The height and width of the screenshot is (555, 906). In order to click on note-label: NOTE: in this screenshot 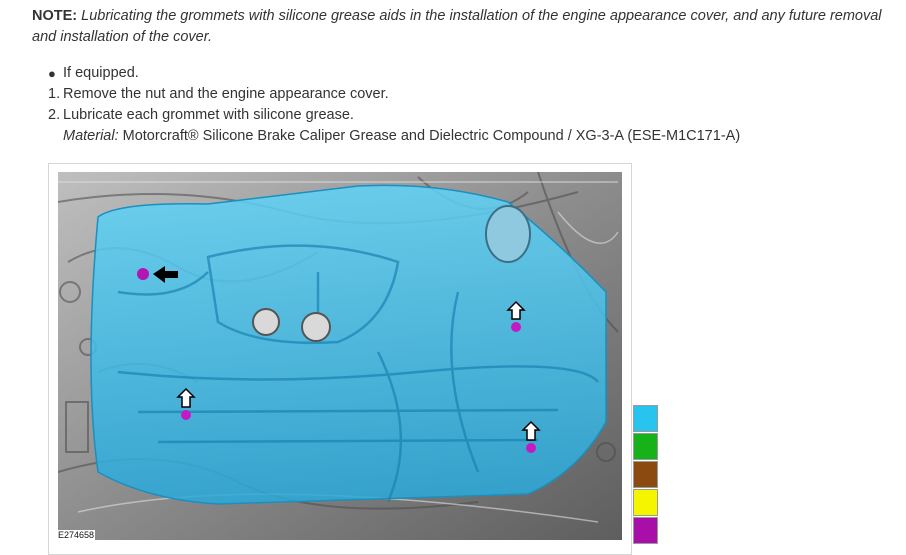, I will do `click(55, 16)`.